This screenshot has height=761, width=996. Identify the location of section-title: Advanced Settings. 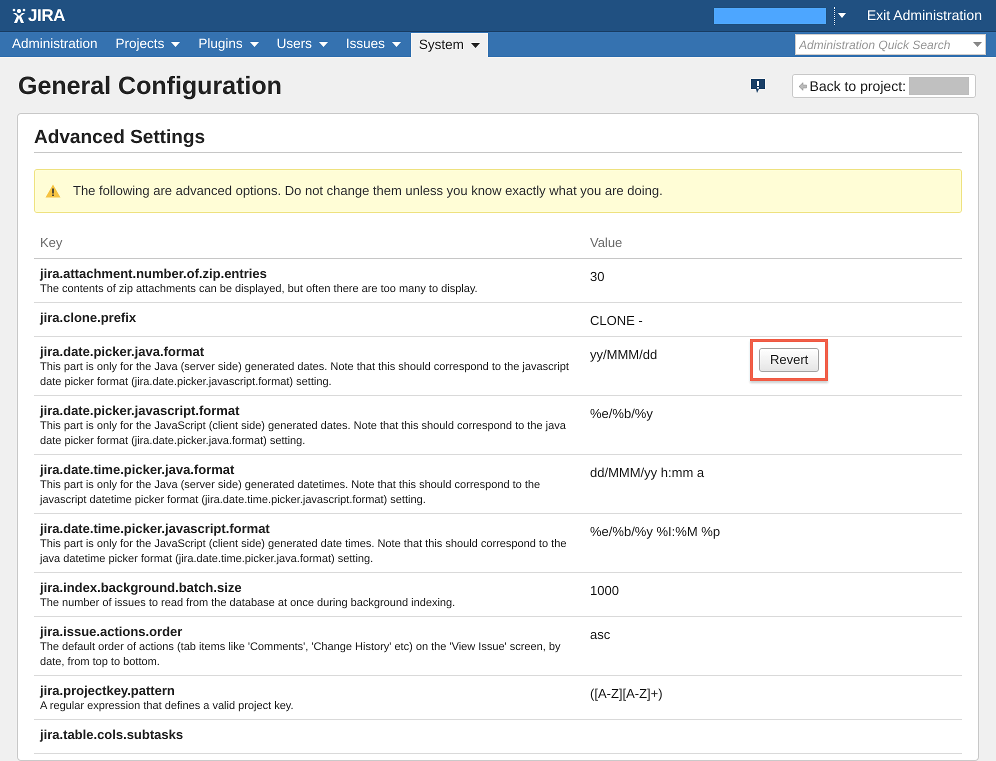
(498, 139).